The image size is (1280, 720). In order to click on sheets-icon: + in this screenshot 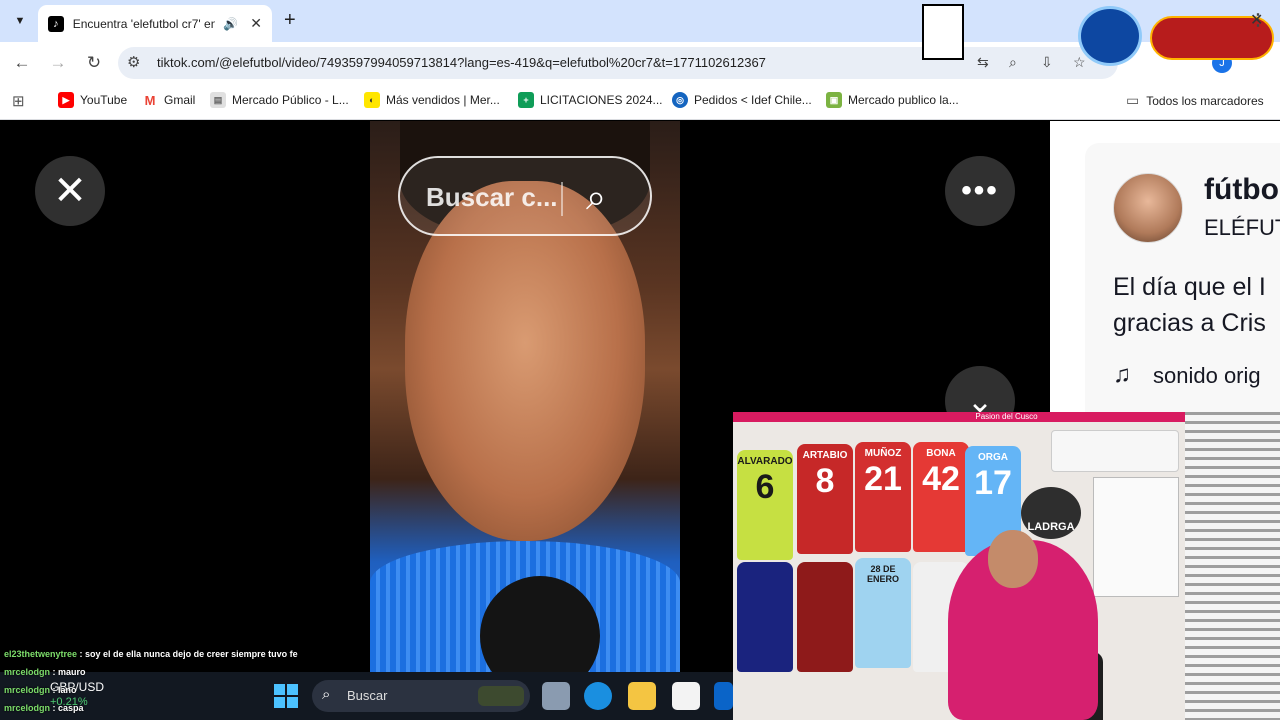, I will do `click(526, 100)`.